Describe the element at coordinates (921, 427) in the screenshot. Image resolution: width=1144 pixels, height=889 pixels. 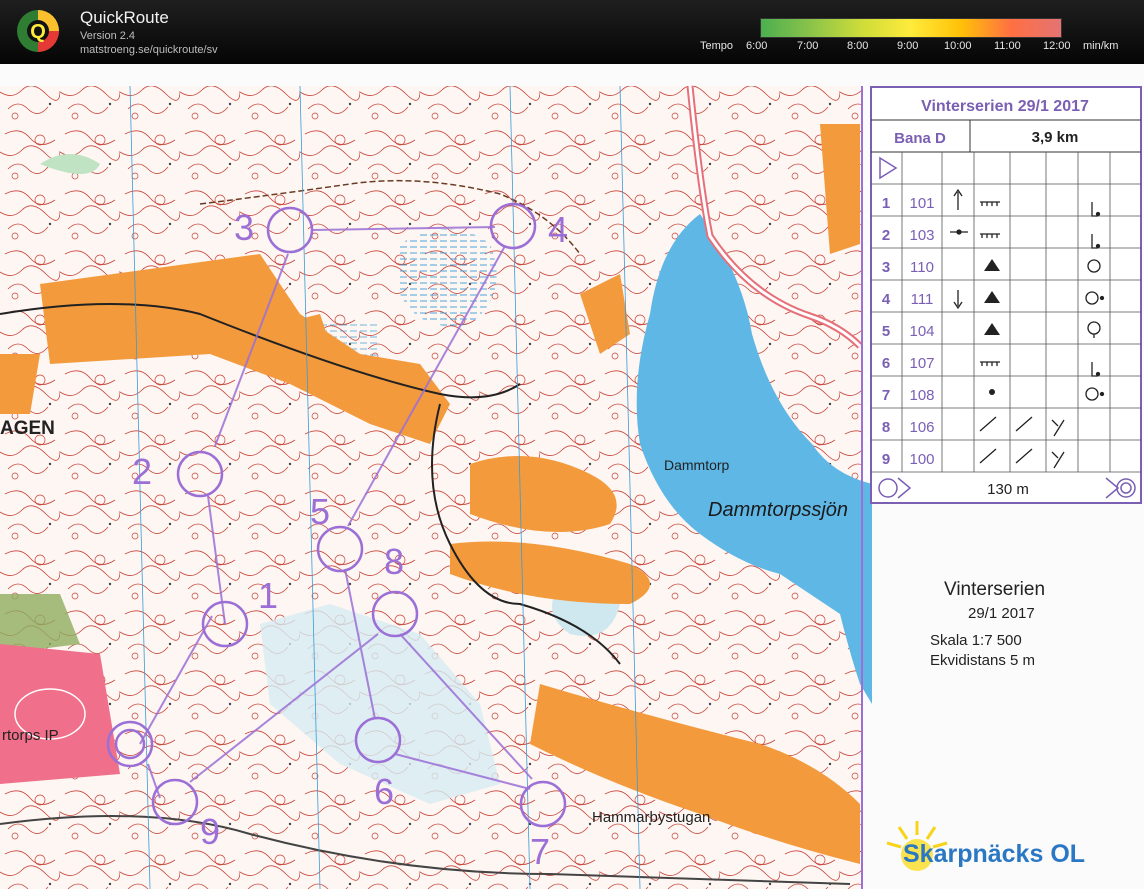
I see `card-row-code: 106` at that location.